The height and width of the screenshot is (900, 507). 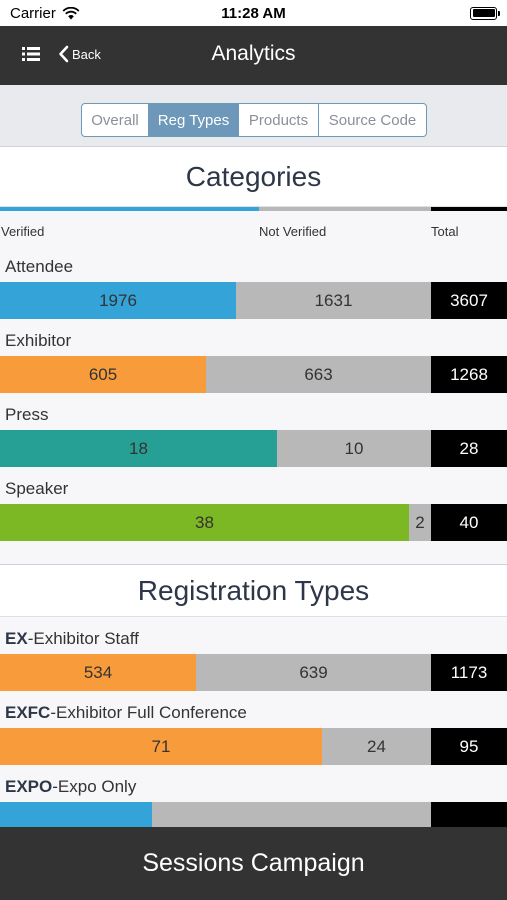 I want to click on tab-overall: Overall, so click(x=115, y=120).